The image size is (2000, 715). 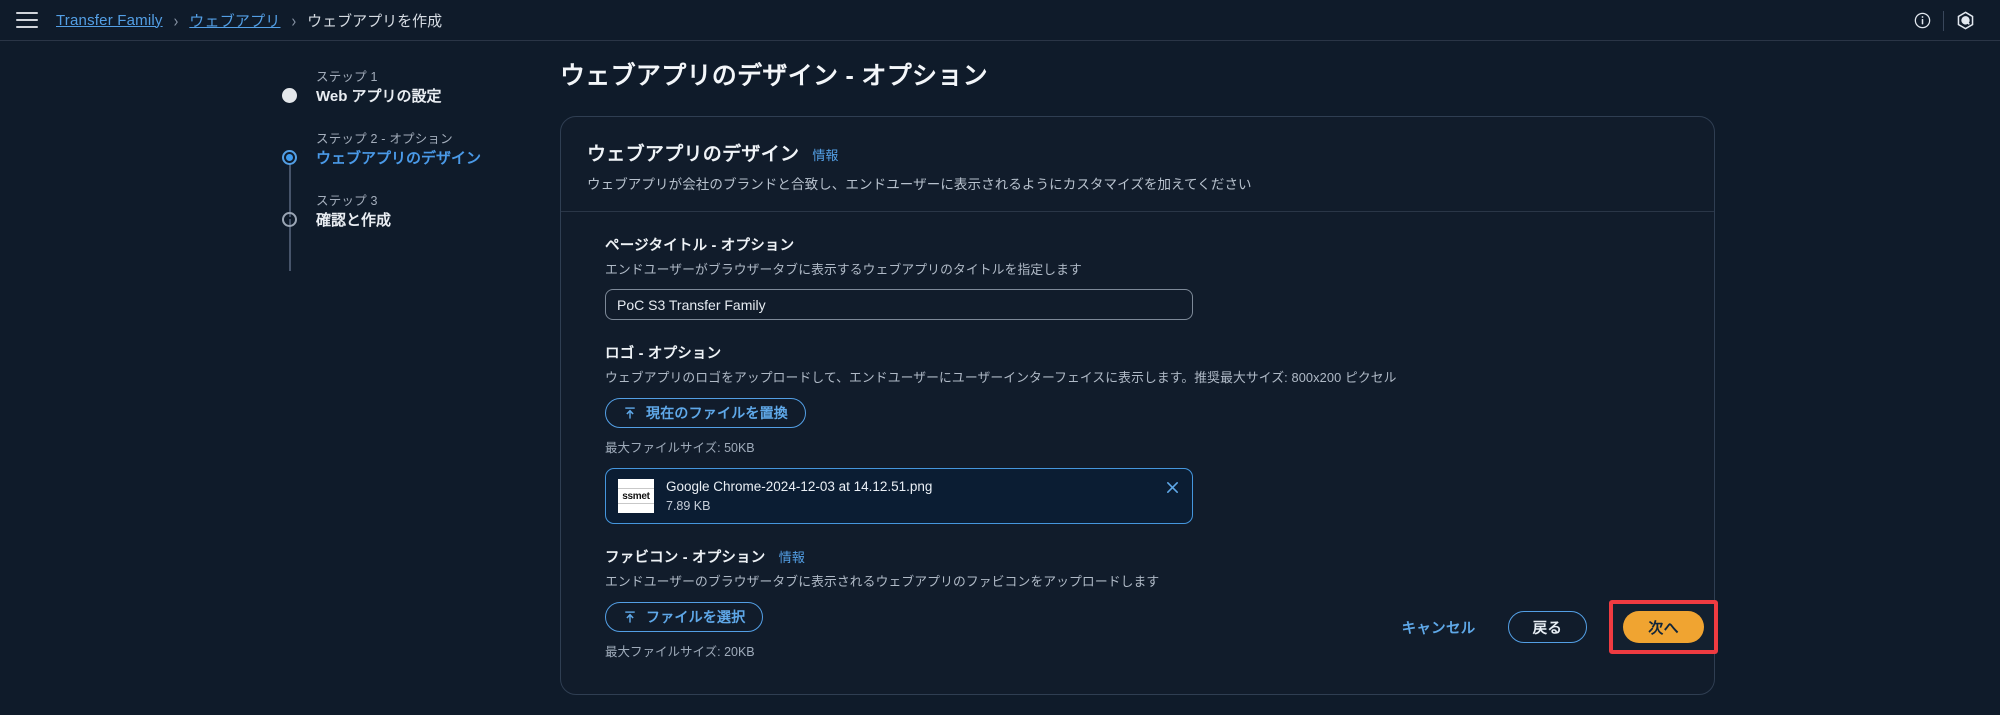 I want to click on breadcrumb: Transfer Family › ウェブアプリ › ウェブアプリを作成, so click(x=249, y=20).